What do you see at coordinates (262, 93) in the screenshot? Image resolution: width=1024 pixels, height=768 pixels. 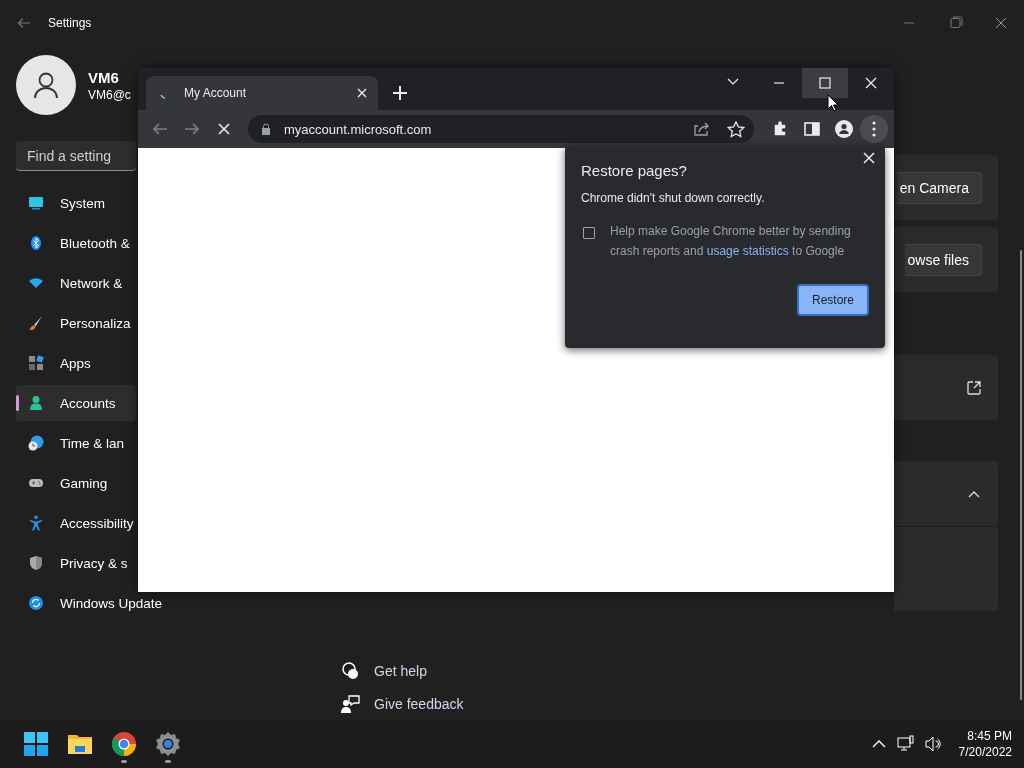 I see `browser-tab: My Account` at bounding box center [262, 93].